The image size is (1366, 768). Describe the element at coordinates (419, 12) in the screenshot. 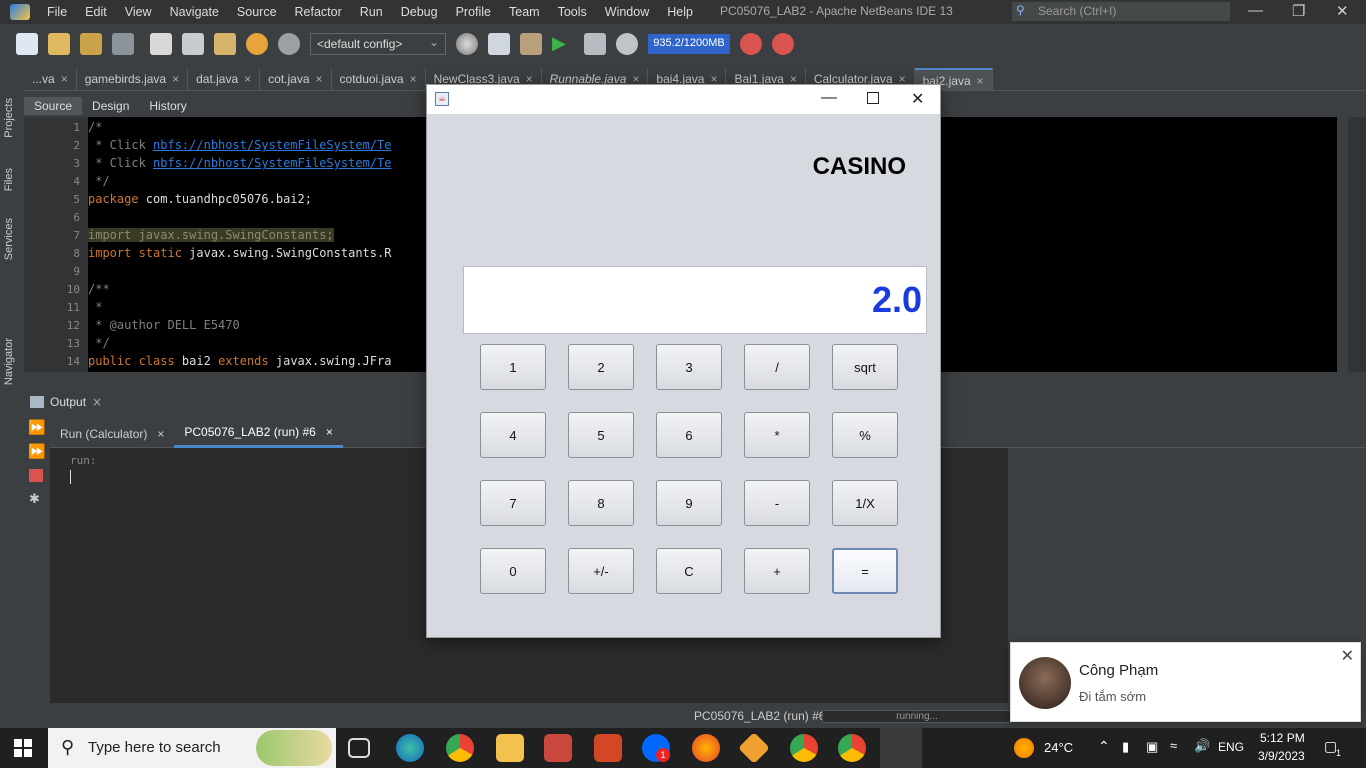

I see `menu-debug: Debug` at that location.